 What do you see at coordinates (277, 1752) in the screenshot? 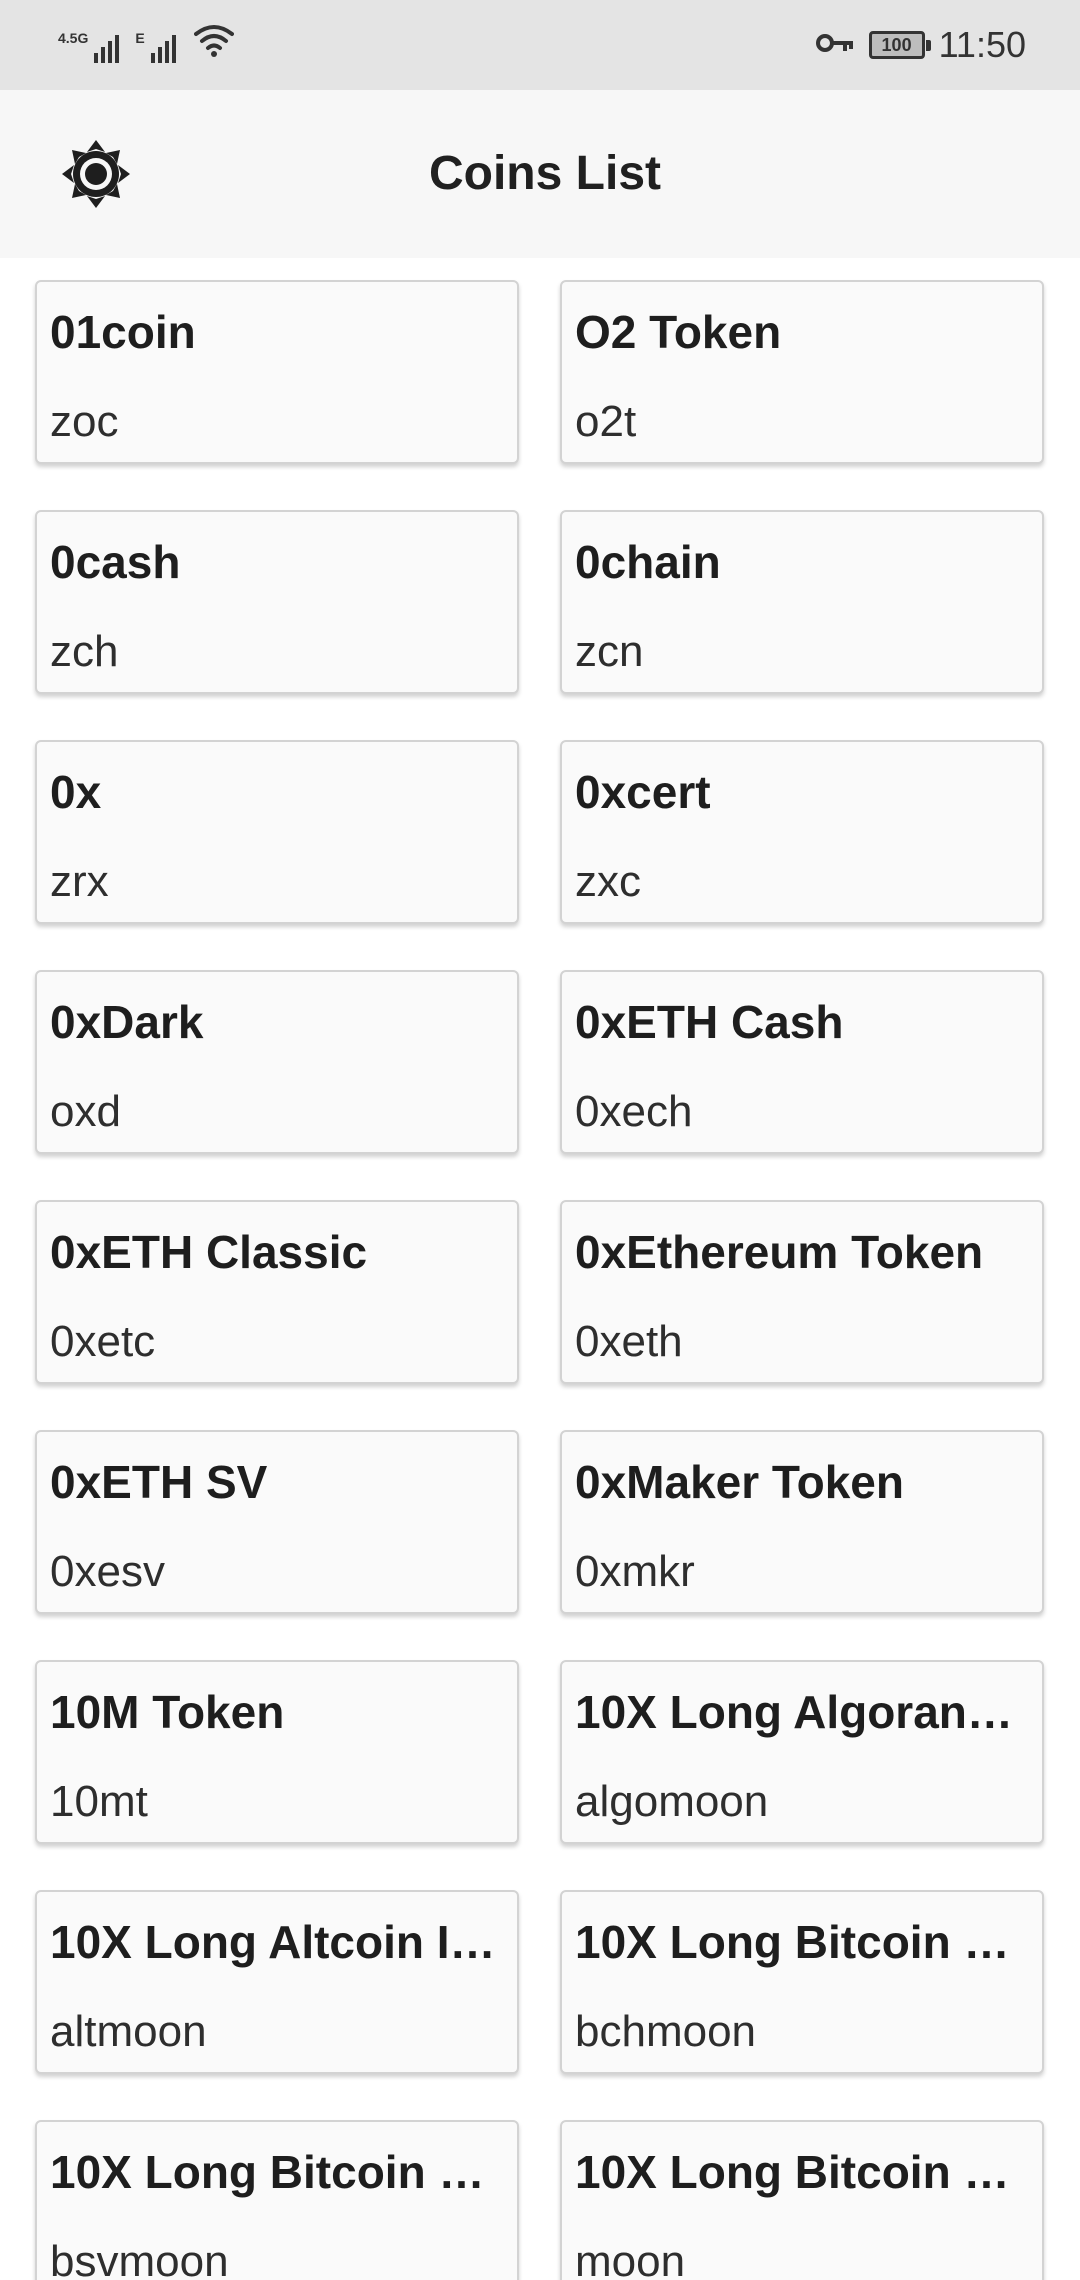
I see `coin-card: 10M Token 10mt` at bounding box center [277, 1752].